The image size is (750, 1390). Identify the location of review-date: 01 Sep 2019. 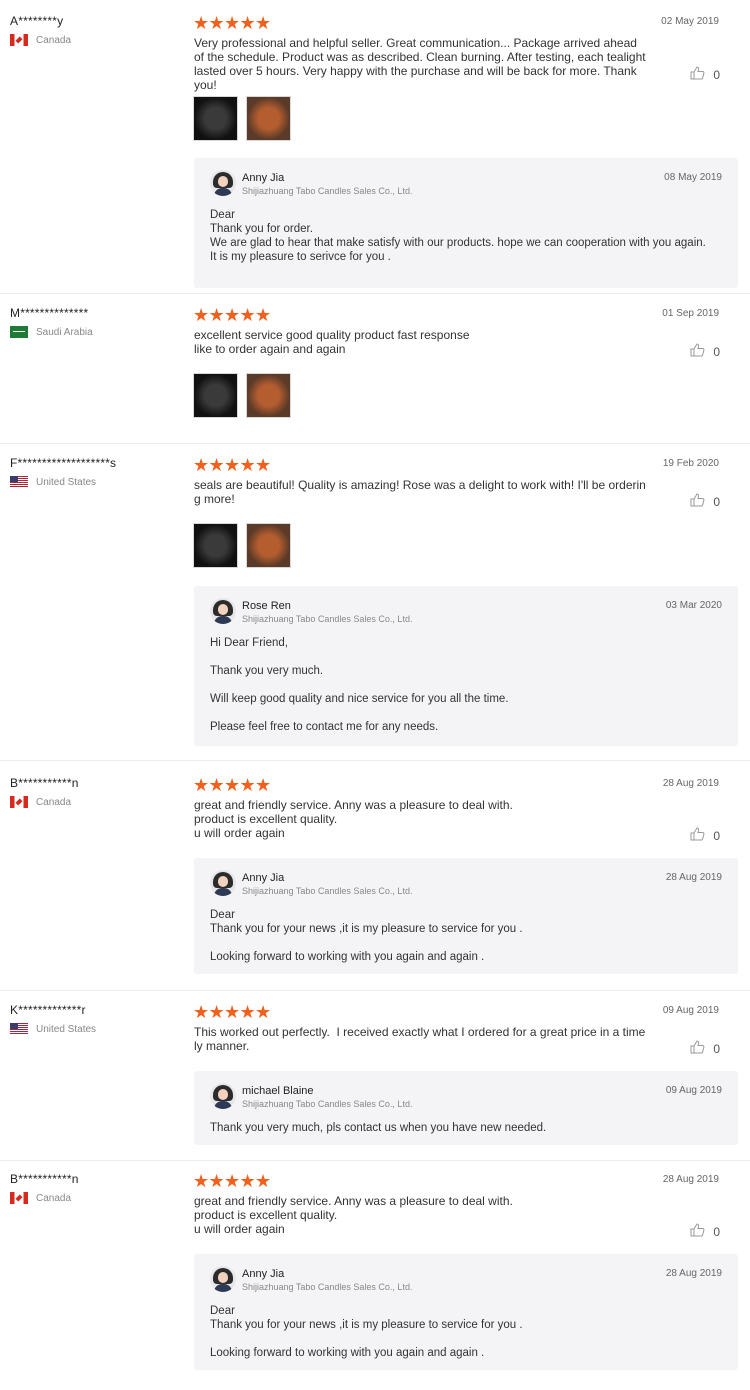
(690, 313).